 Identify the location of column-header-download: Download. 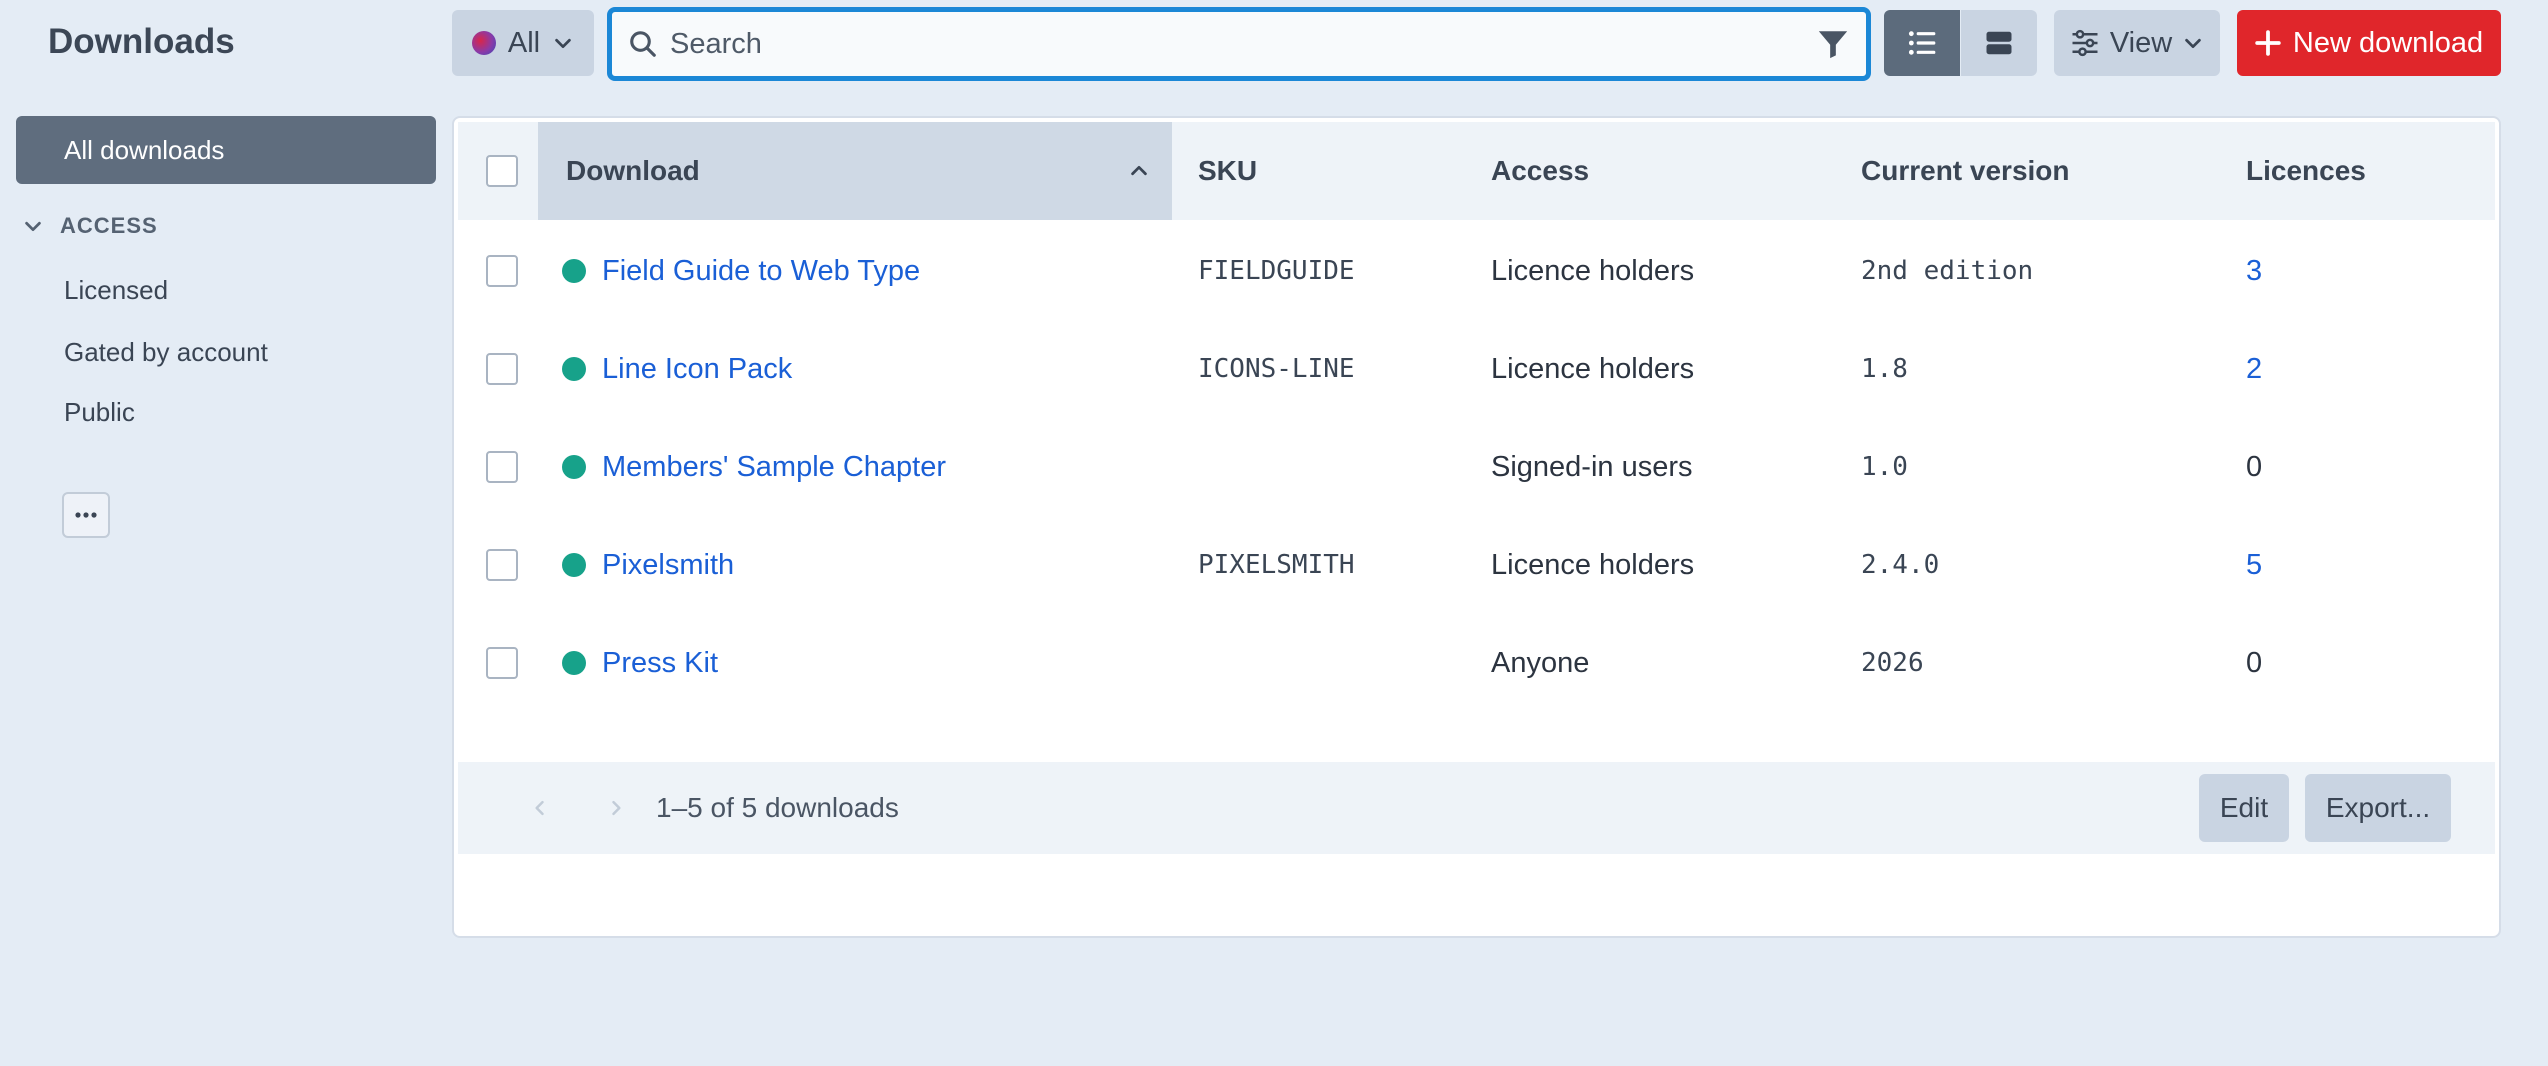
(855, 171).